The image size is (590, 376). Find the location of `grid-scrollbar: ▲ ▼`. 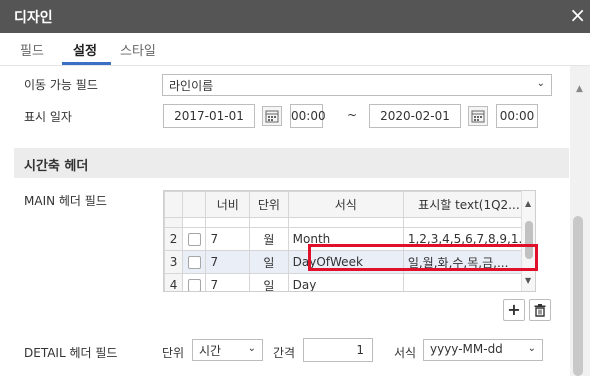

grid-scrollbar: ▲ ▼ is located at coordinates (528, 241).